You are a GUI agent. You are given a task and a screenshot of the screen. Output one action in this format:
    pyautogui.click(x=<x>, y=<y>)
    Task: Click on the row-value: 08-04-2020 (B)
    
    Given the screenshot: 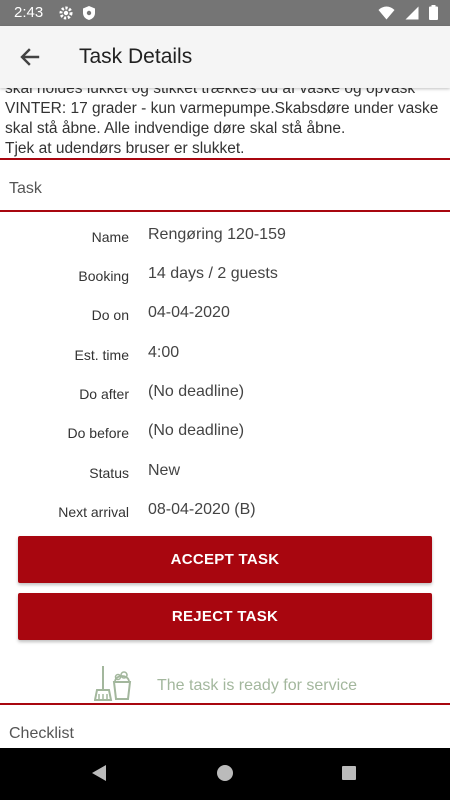 What is the action you would take?
    pyautogui.click(x=202, y=509)
    